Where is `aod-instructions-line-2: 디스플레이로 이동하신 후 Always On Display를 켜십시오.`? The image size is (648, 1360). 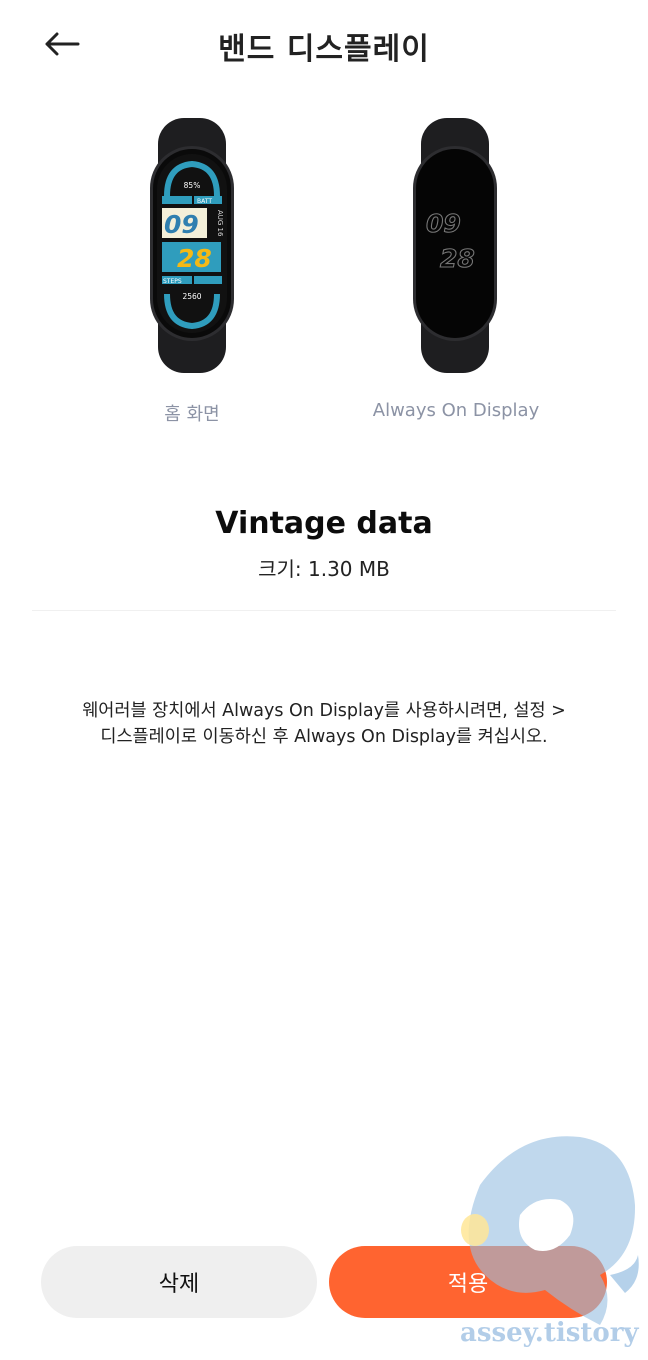
aod-instructions-line-2: 디스플레이로 이동하신 후 Always On Display를 켜십시오. is located at coordinates (324, 737).